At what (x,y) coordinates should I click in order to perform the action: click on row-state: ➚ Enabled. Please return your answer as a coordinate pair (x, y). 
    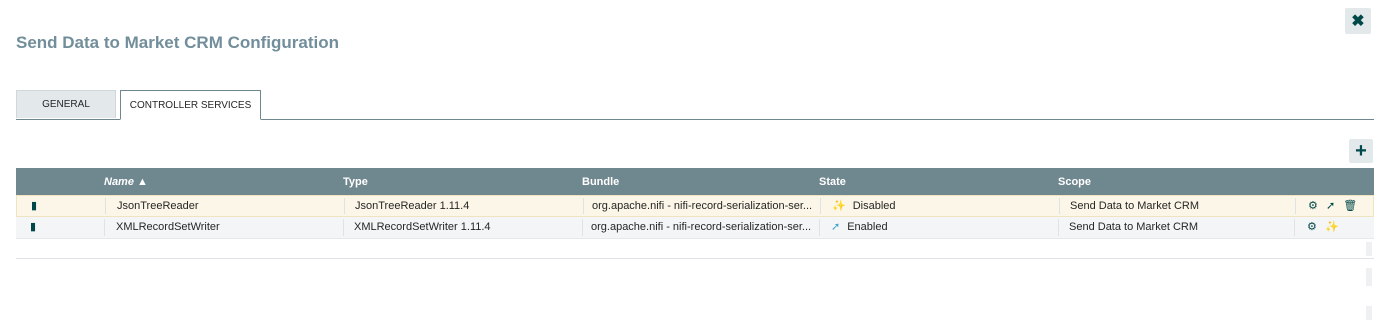
    Looking at the image, I should click on (859, 227).